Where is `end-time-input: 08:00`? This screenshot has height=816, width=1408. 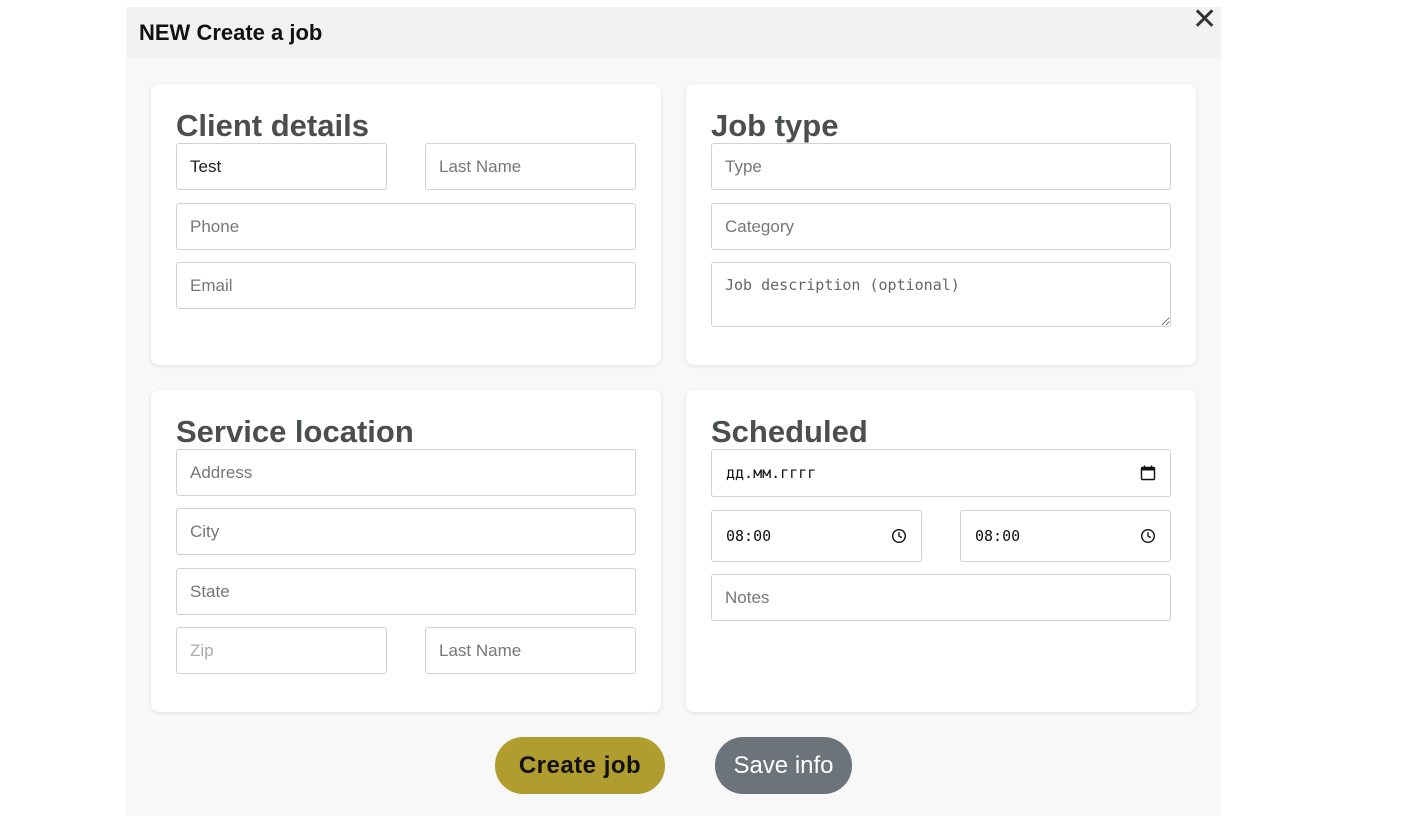 end-time-input: 08:00 is located at coordinates (1065, 536).